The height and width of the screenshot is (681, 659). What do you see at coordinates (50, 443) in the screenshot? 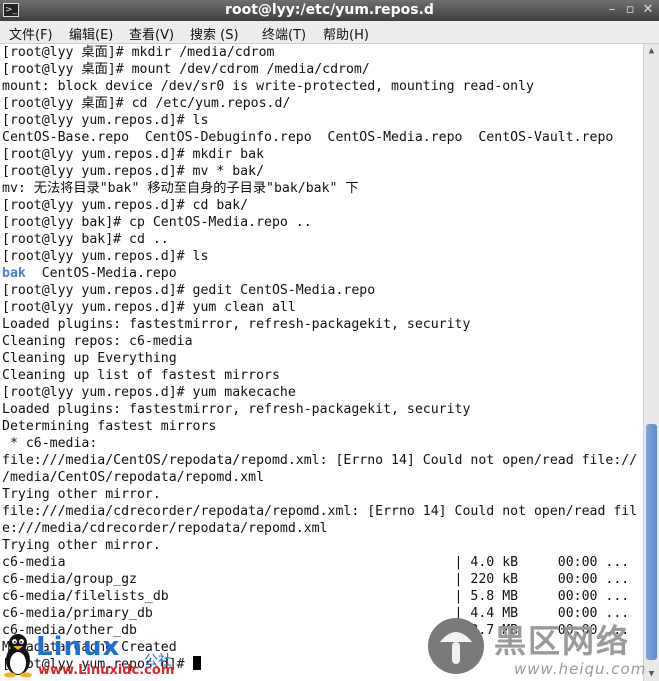
I see `terminal-line: * c6-media:` at bounding box center [50, 443].